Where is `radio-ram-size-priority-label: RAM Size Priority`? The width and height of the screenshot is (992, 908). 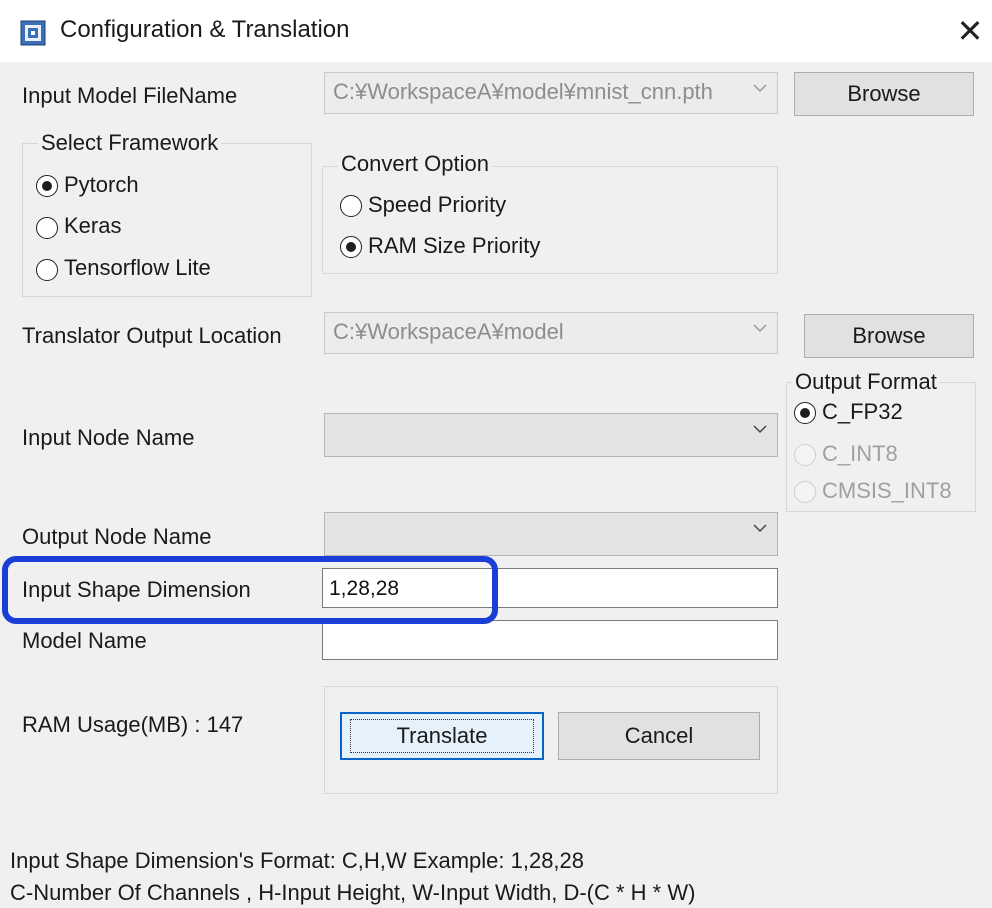
radio-ram-size-priority-label: RAM Size Priority is located at coordinates (454, 246).